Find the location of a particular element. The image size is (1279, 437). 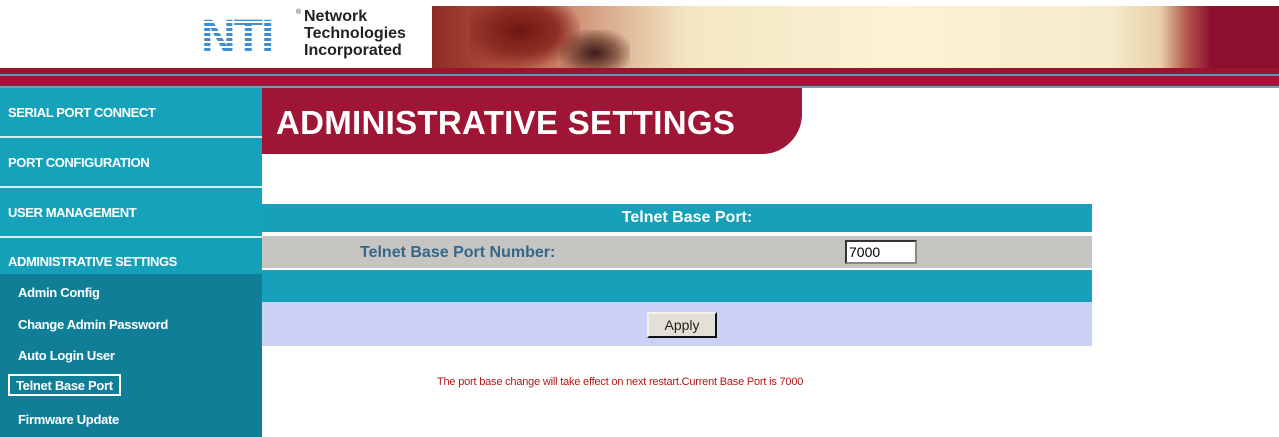

header-divider is located at coordinates (639, 81).